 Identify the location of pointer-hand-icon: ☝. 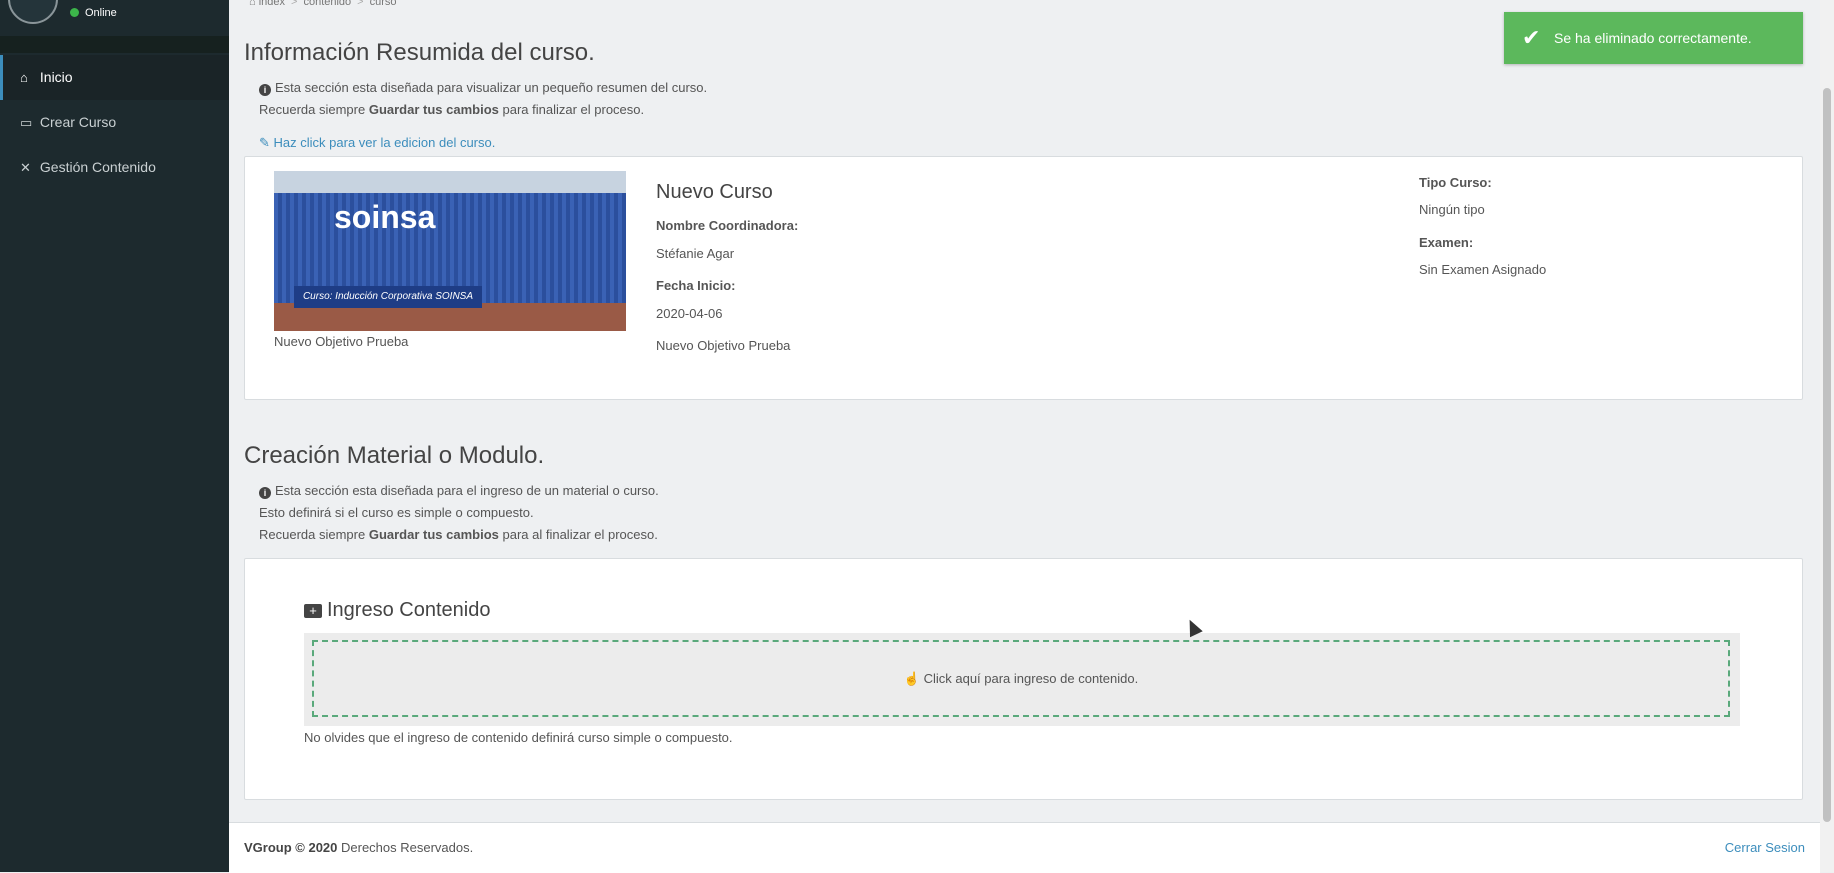
(911, 678).